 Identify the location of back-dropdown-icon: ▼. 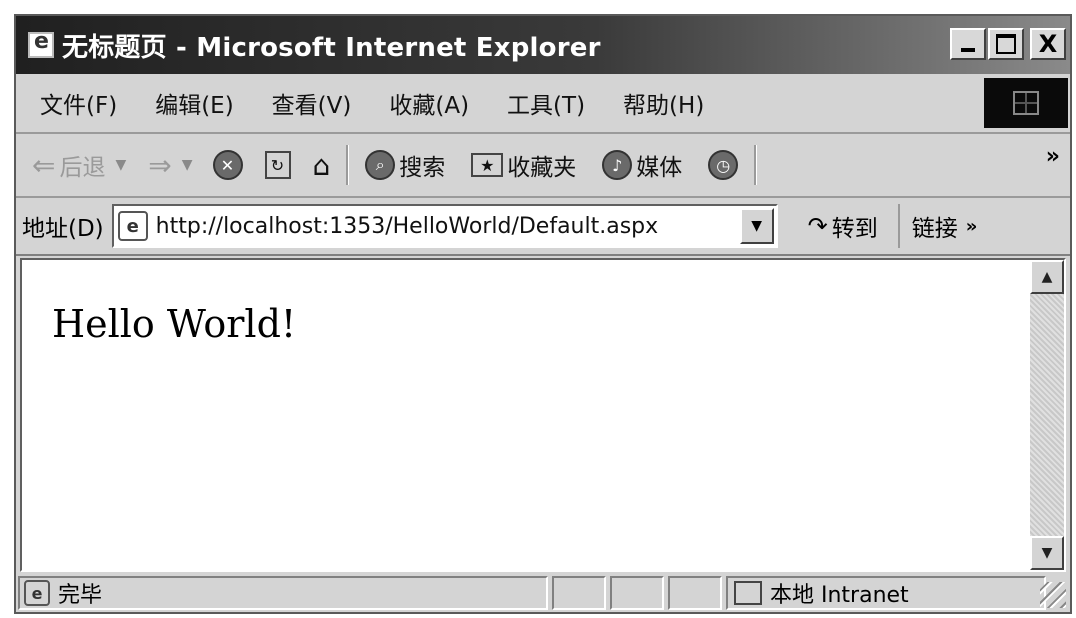
(120, 165).